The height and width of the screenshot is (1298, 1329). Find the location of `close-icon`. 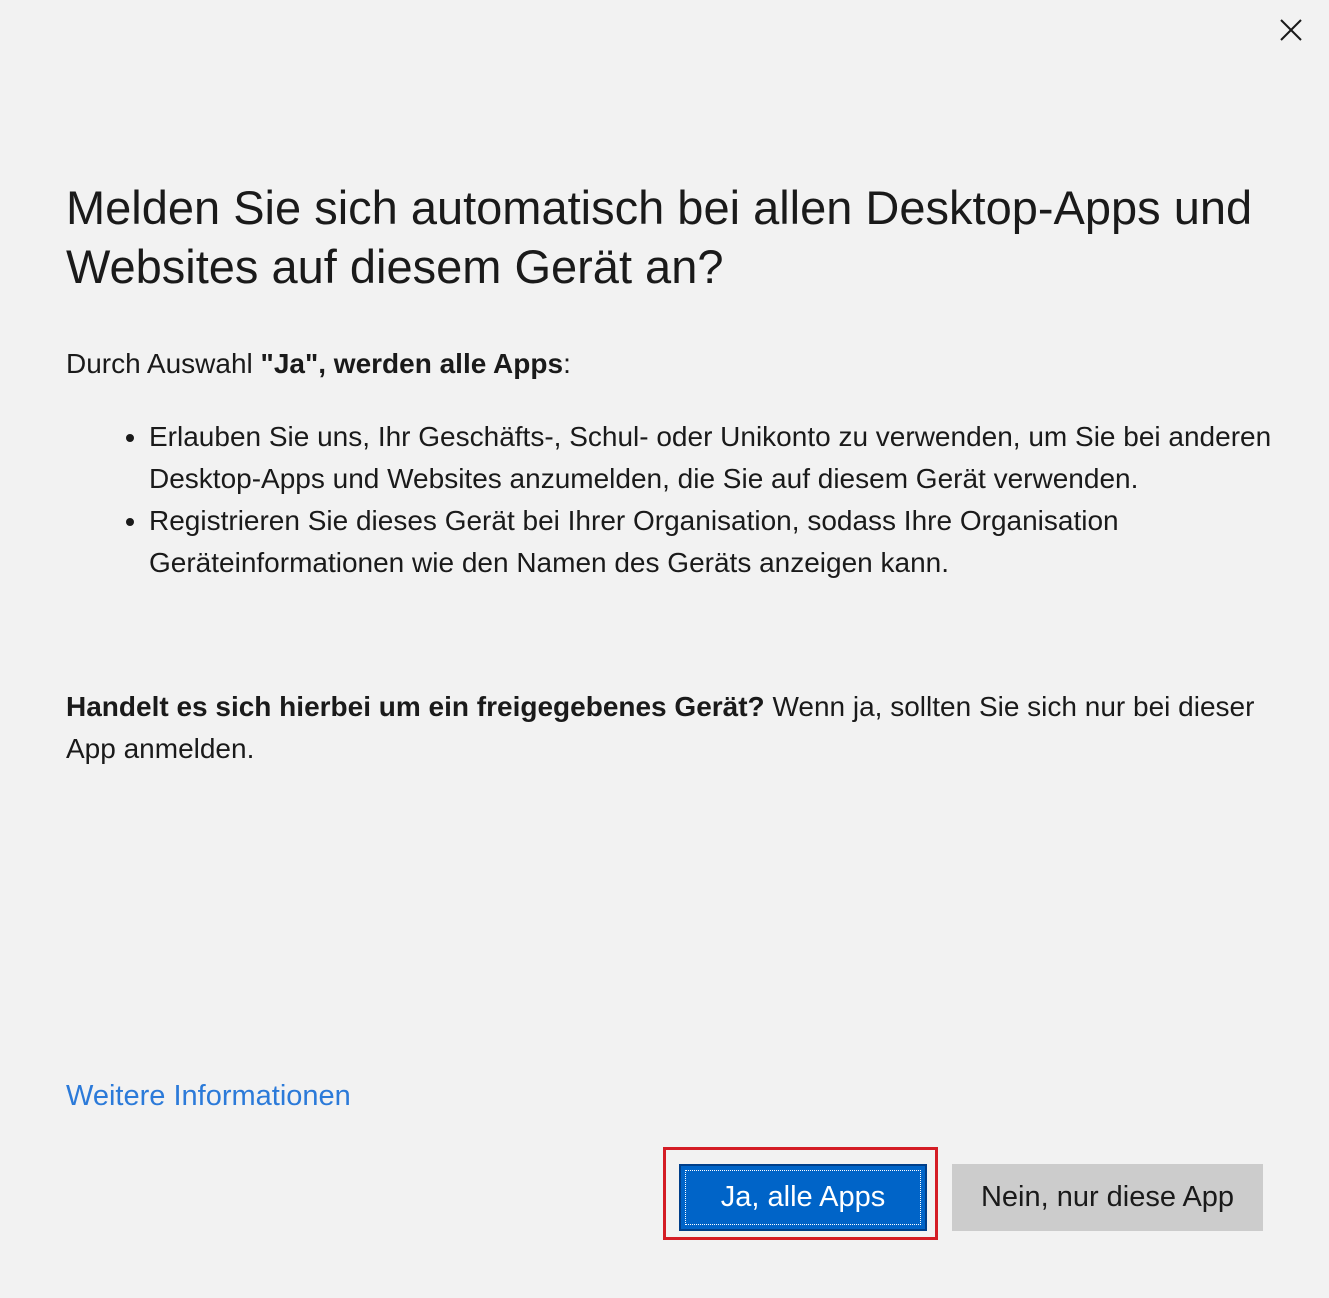

close-icon is located at coordinates (1291, 30).